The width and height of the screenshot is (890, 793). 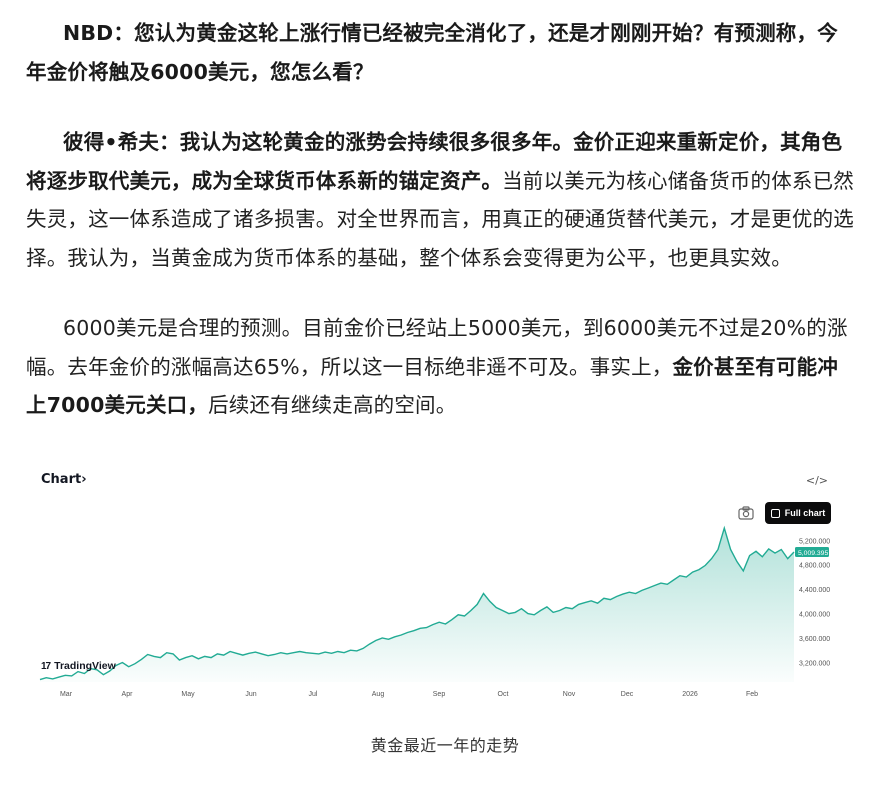 What do you see at coordinates (814, 663) in the screenshot?
I see `y-axis-tick-label: 3,200.000` at bounding box center [814, 663].